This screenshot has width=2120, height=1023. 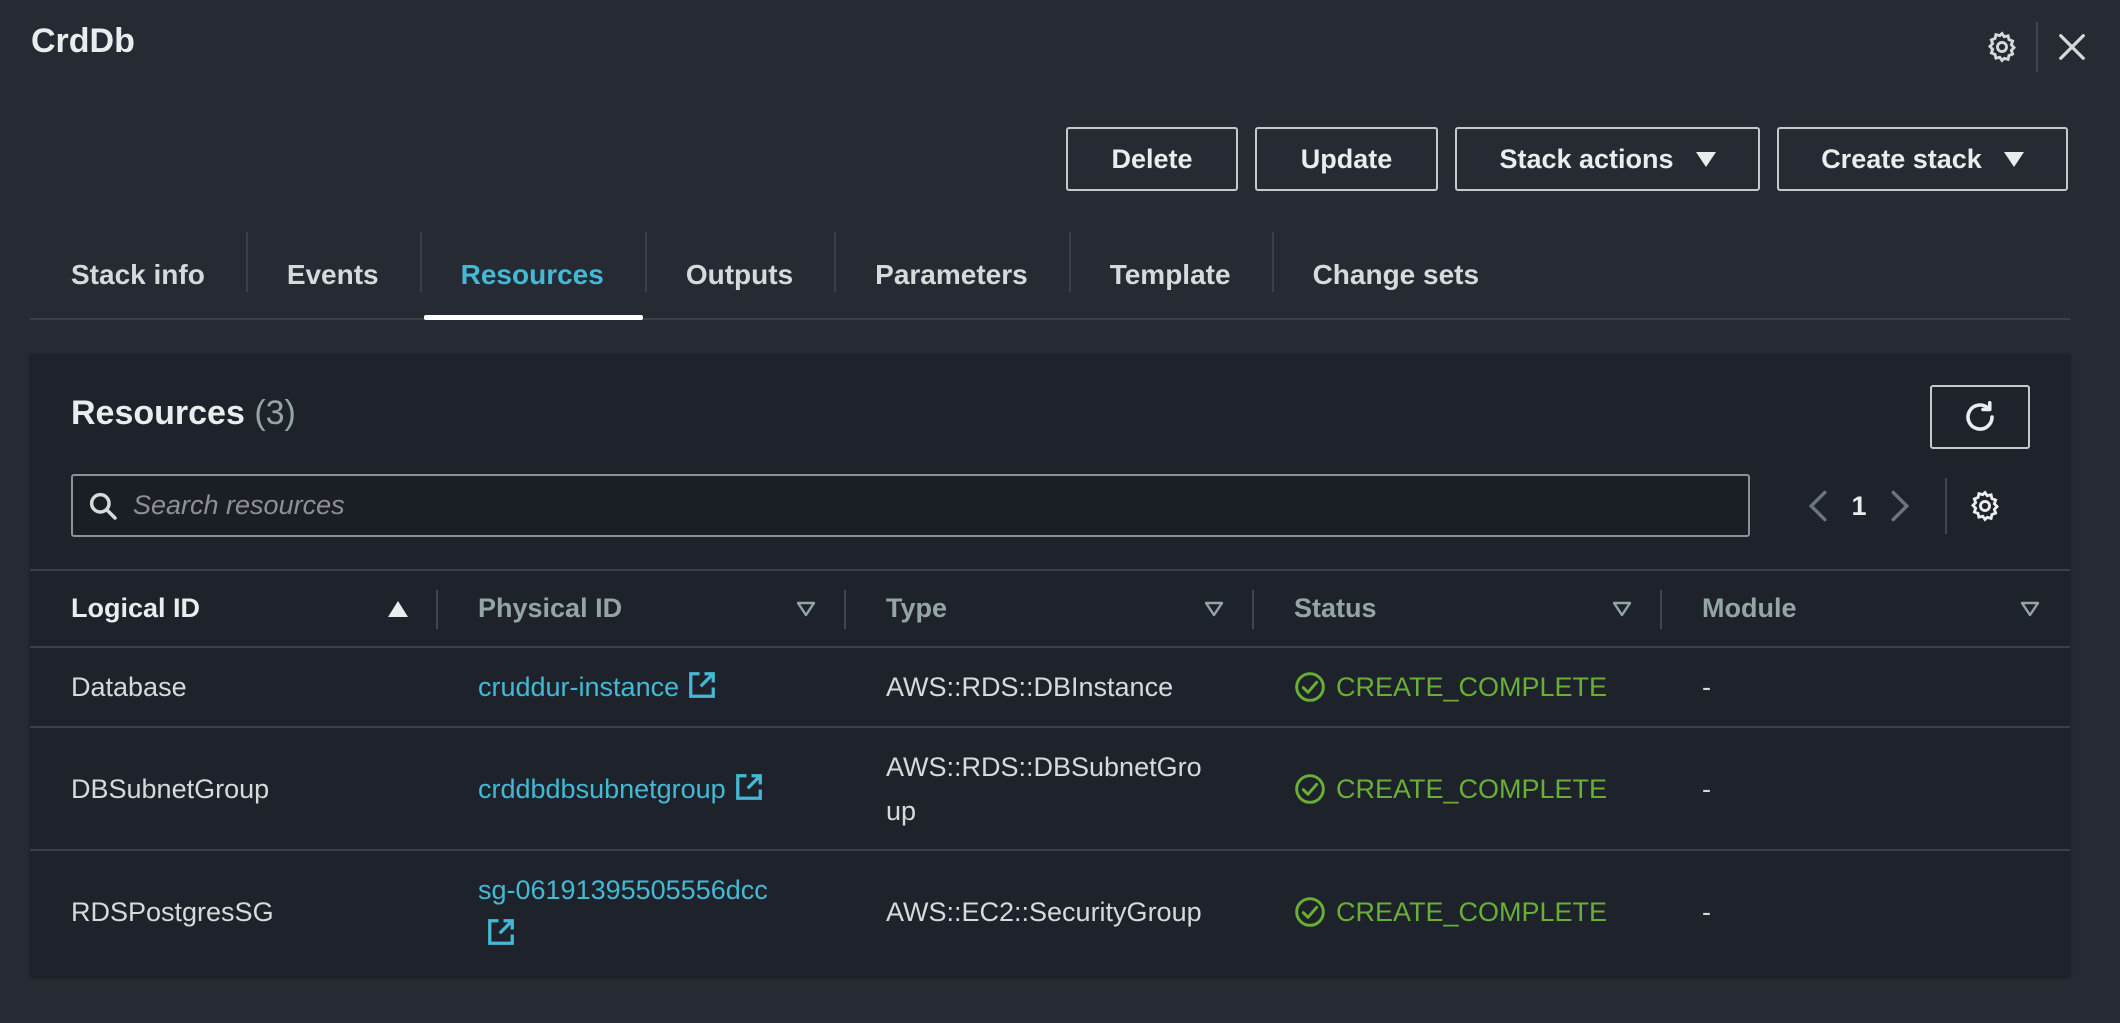 I want to click on tab-outputs: Outputs, so click(x=739, y=275).